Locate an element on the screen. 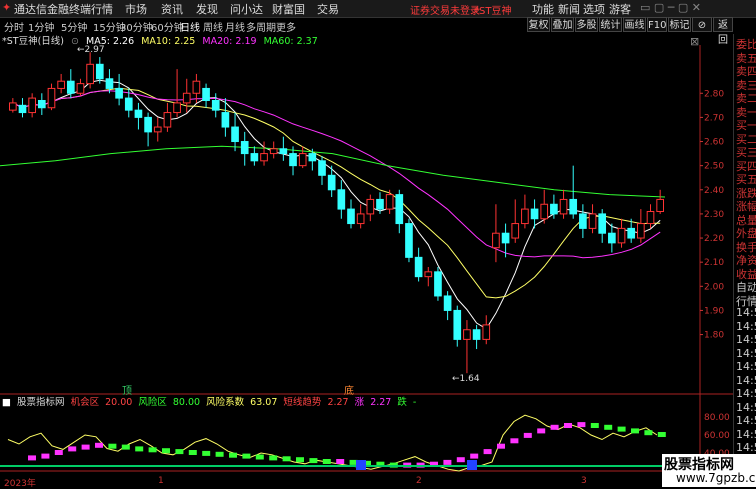 The width and height of the screenshot is (756, 489). period-tab-60min: 60分钟 is located at coordinates (167, 26).